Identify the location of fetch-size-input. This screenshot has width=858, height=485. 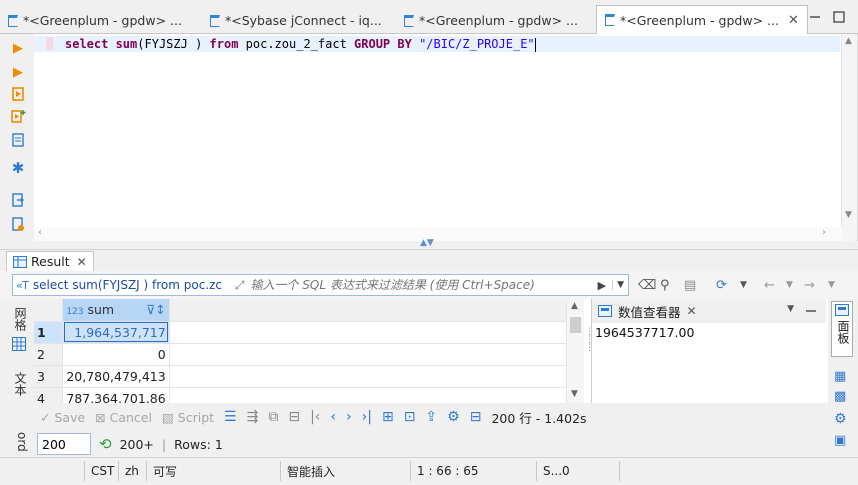
(64, 444).